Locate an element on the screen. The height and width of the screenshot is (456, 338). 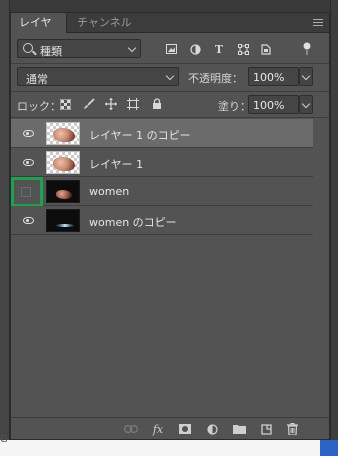
tab-channels: チャンネル is located at coordinates (104, 23).